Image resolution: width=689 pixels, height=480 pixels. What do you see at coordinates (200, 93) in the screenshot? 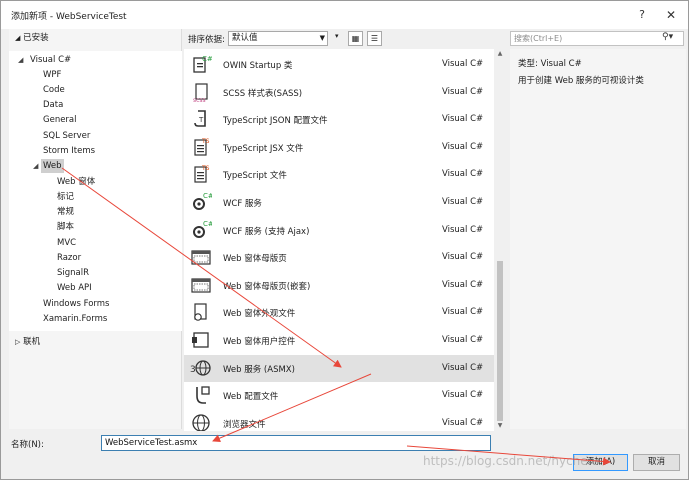
I see `scss-file-icon: scss` at bounding box center [200, 93].